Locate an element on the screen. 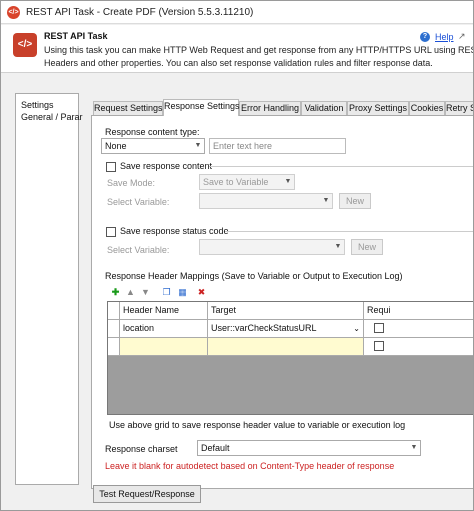 The image size is (474, 511). add-row-icon: ✚ is located at coordinates (115, 292).